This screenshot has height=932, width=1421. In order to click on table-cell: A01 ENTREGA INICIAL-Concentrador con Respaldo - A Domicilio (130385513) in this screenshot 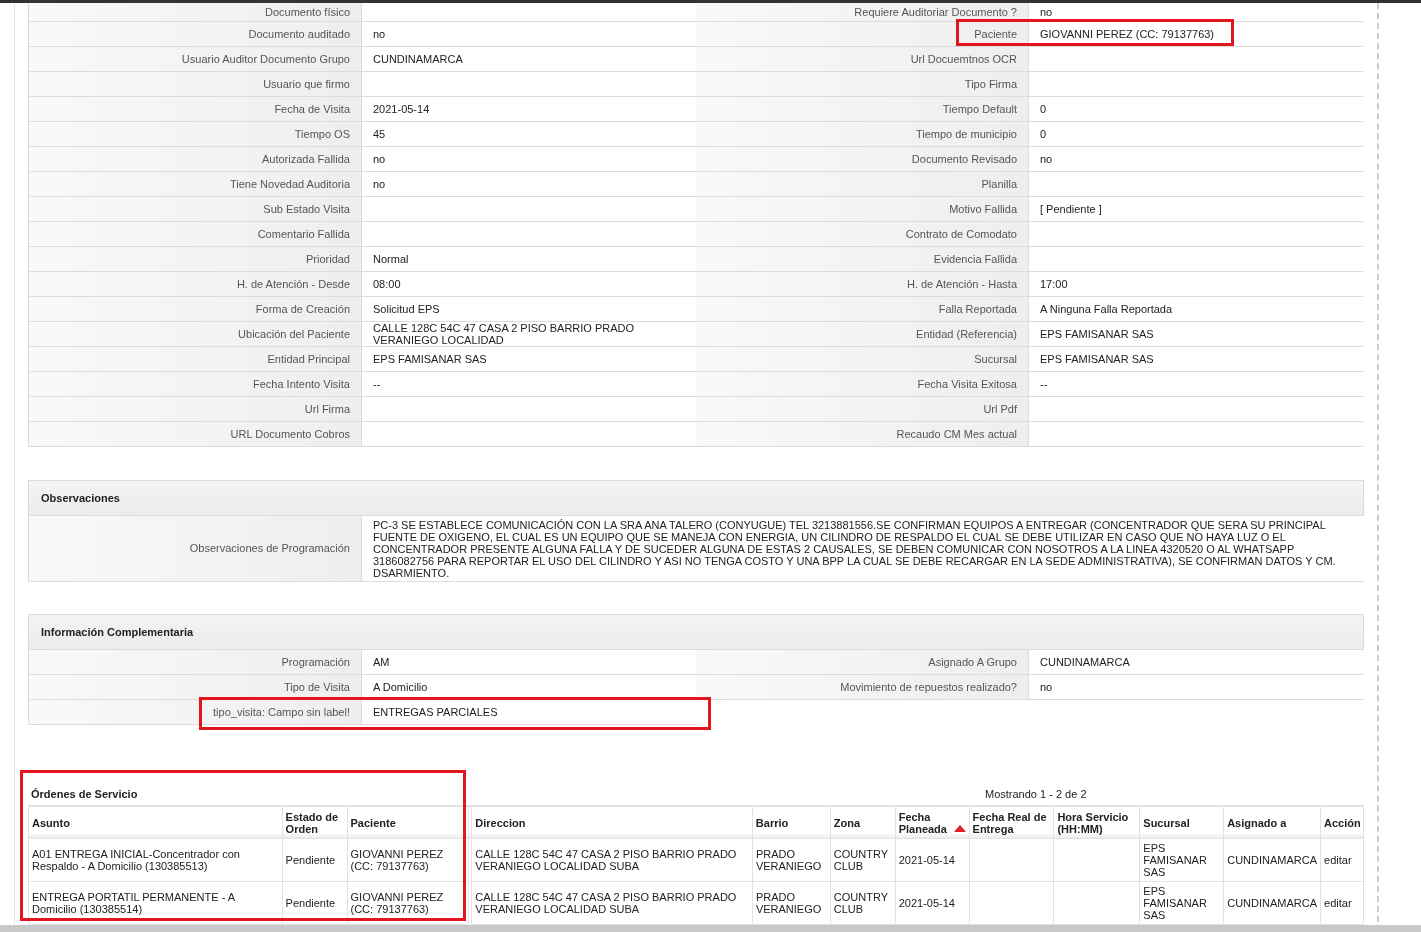, I will do `click(156, 860)`.